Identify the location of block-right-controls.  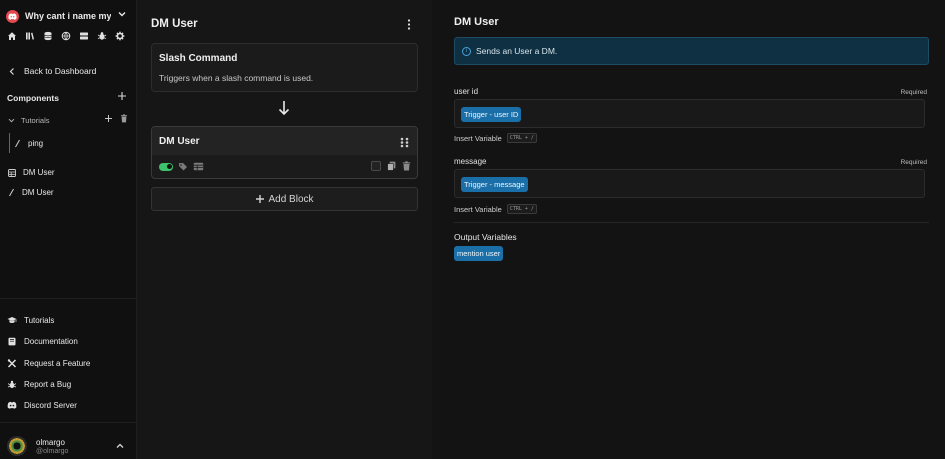
(391, 166).